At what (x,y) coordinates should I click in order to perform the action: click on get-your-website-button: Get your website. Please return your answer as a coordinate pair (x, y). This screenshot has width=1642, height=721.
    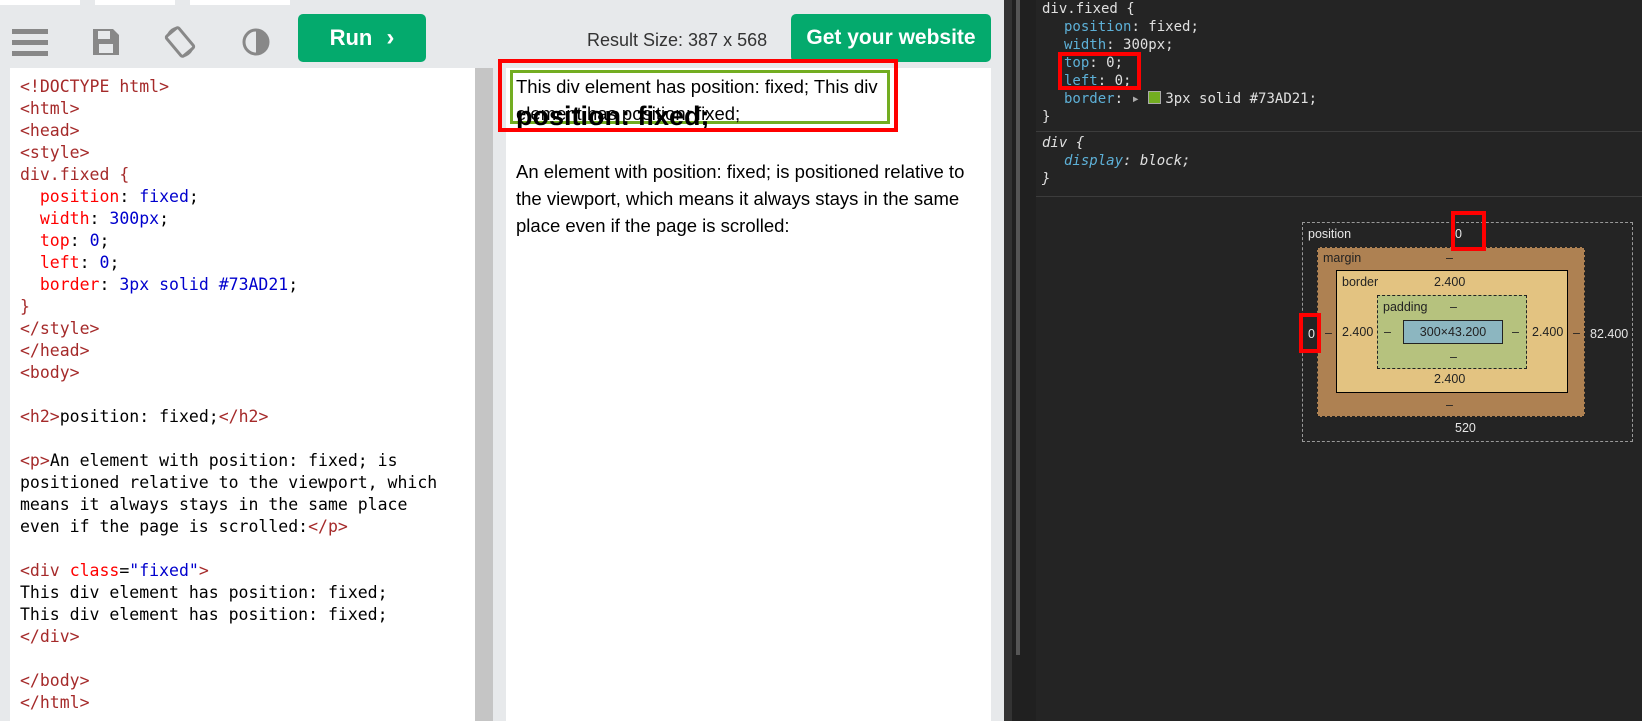
    Looking at the image, I should click on (891, 38).